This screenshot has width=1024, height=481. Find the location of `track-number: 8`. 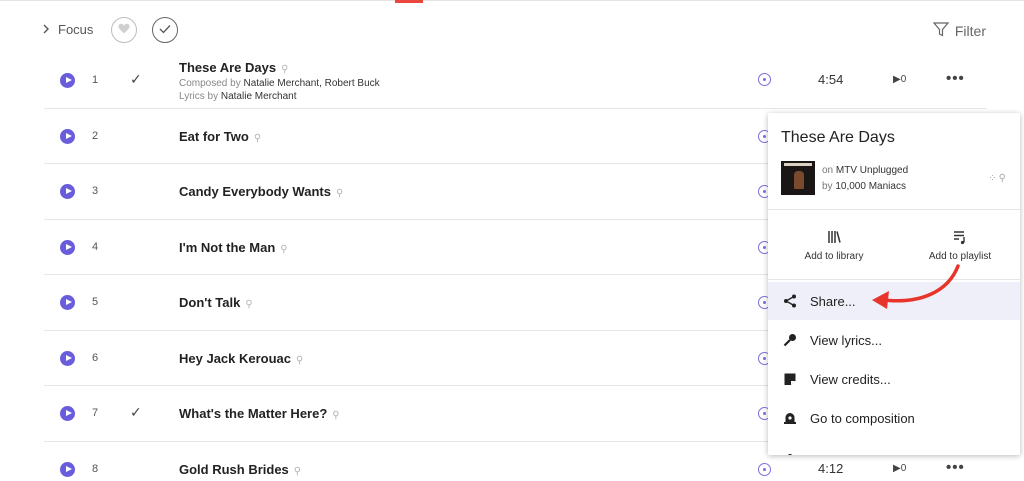

track-number: 8 is located at coordinates (95, 469).